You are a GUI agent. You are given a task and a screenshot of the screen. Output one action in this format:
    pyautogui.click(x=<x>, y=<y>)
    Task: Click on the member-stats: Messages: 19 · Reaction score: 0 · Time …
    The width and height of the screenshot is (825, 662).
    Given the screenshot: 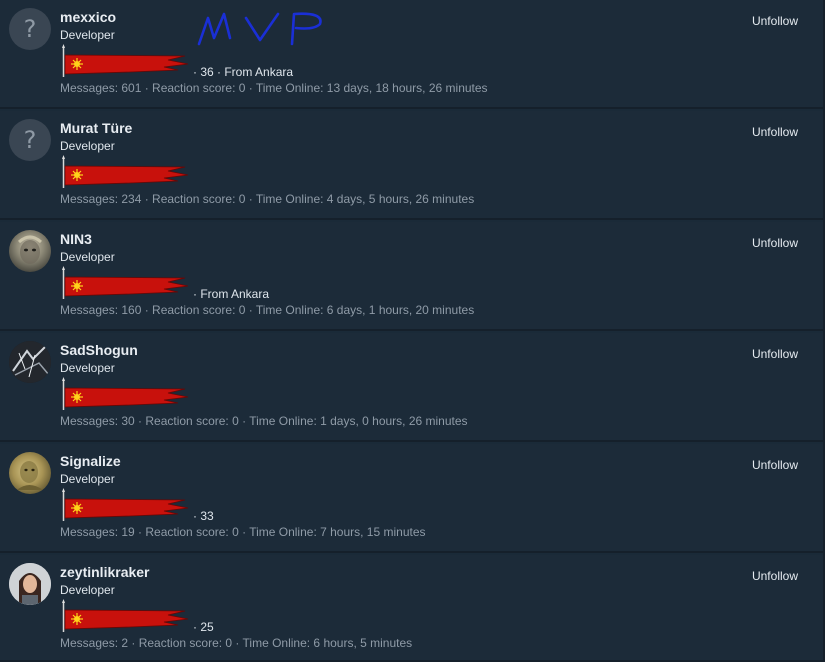 What is the action you would take?
    pyautogui.click(x=243, y=532)
    